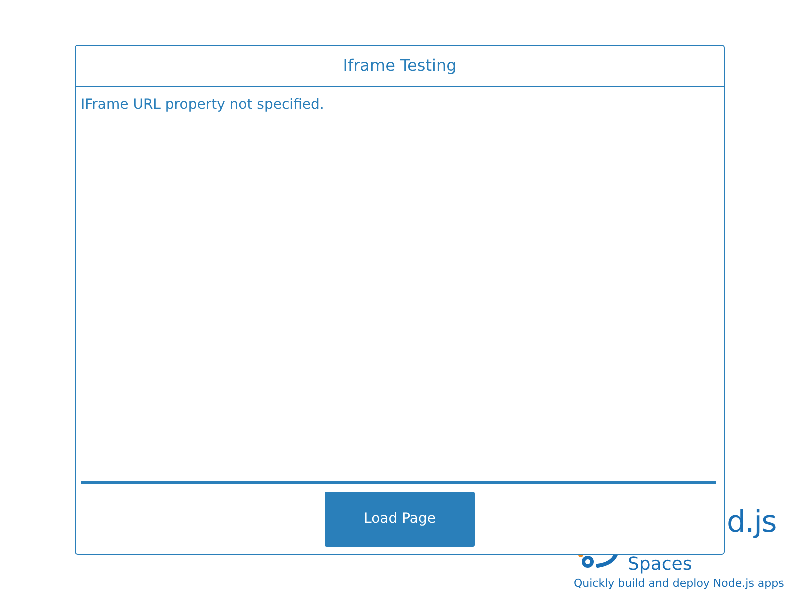 The width and height of the screenshot is (800, 600). I want to click on logo-text: d.js, so click(752, 523).